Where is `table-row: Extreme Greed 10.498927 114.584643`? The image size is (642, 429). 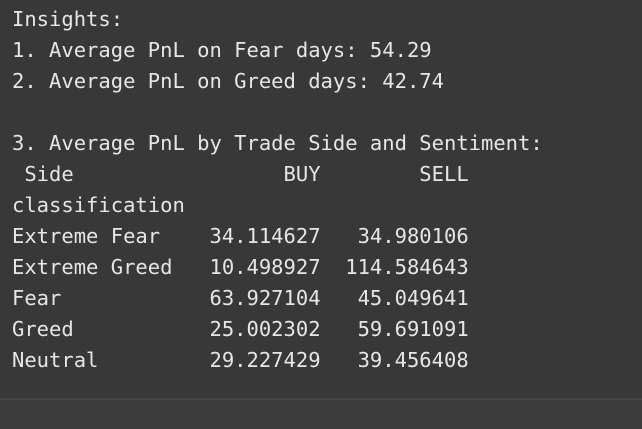 table-row: Extreme Greed 10.498927 114.584643 is located at coordinates (240, 267).